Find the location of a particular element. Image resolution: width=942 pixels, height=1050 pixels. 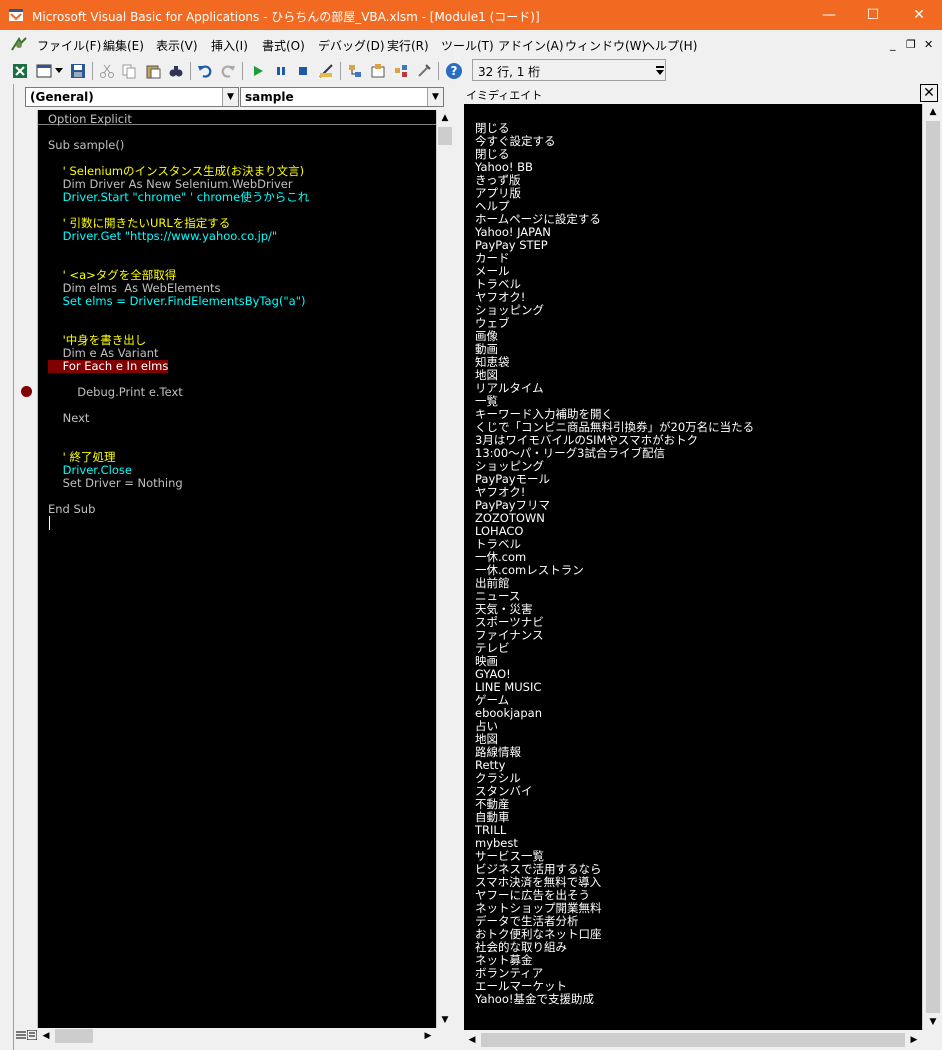

code-line: Set elms = Driver.FindElementsByTag("a") is located at coordinates (177, 301).